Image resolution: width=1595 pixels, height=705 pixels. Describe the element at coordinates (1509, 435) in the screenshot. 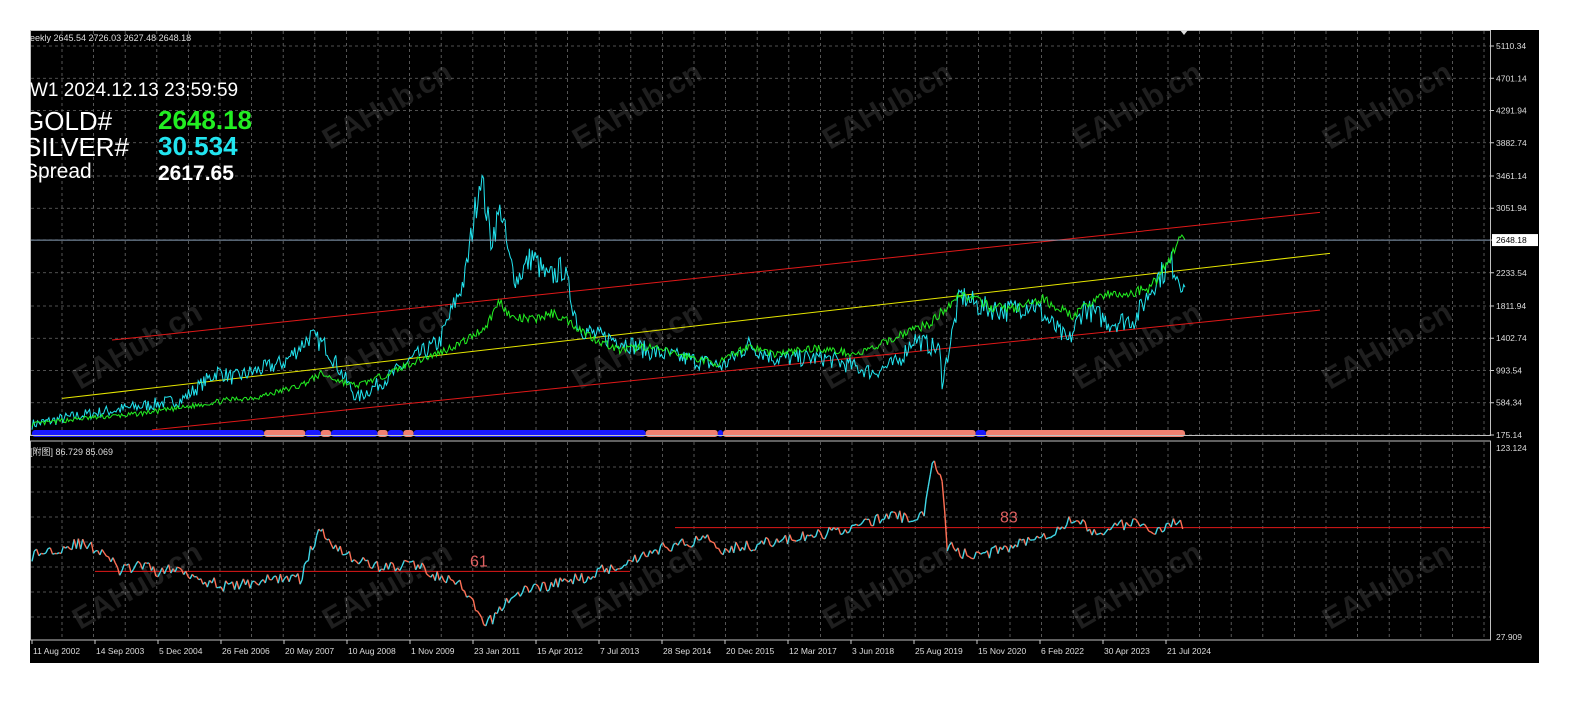

I see `y-tick-label: 175.14` at that location.